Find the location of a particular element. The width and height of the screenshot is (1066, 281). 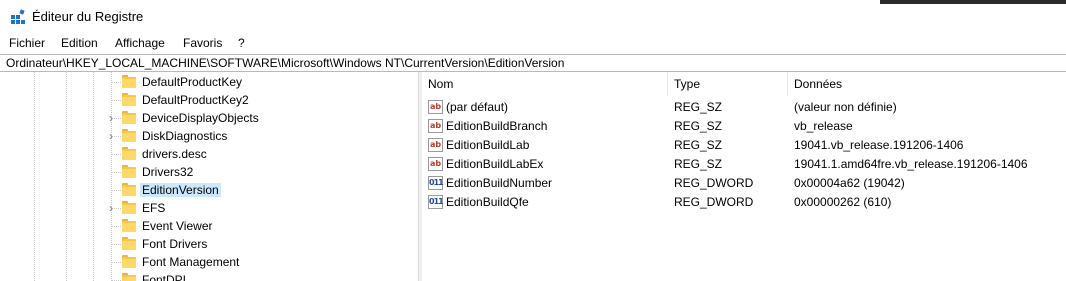

tree-item-label: DefaultProductKey is located at coordinates (192, 82).